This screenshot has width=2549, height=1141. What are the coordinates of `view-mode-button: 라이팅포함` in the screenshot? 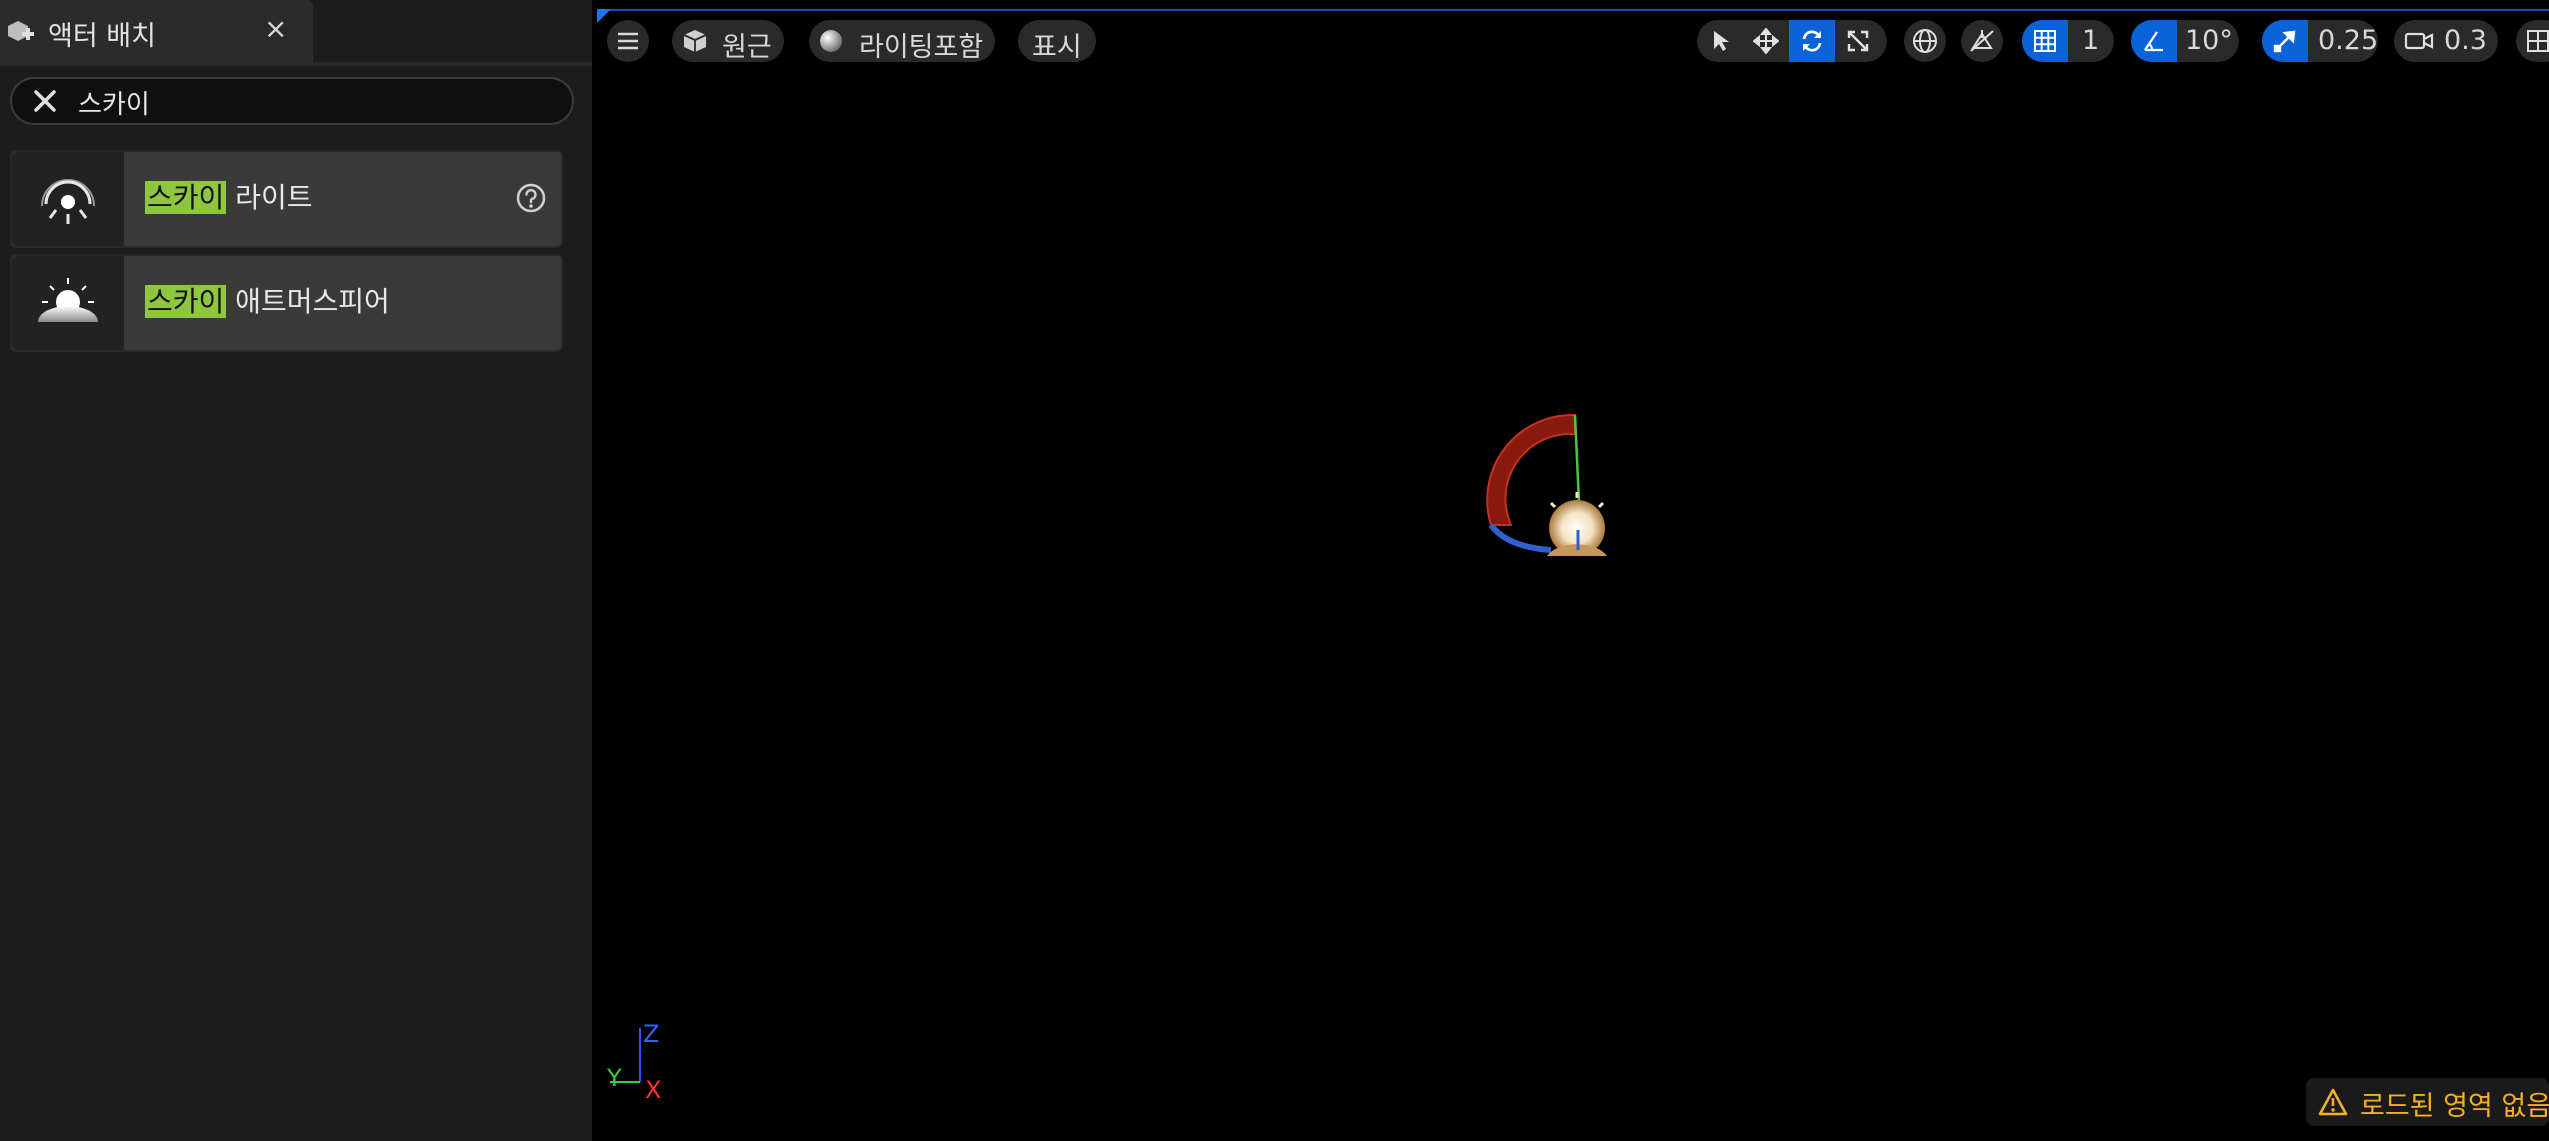 It's located at (902, 41).